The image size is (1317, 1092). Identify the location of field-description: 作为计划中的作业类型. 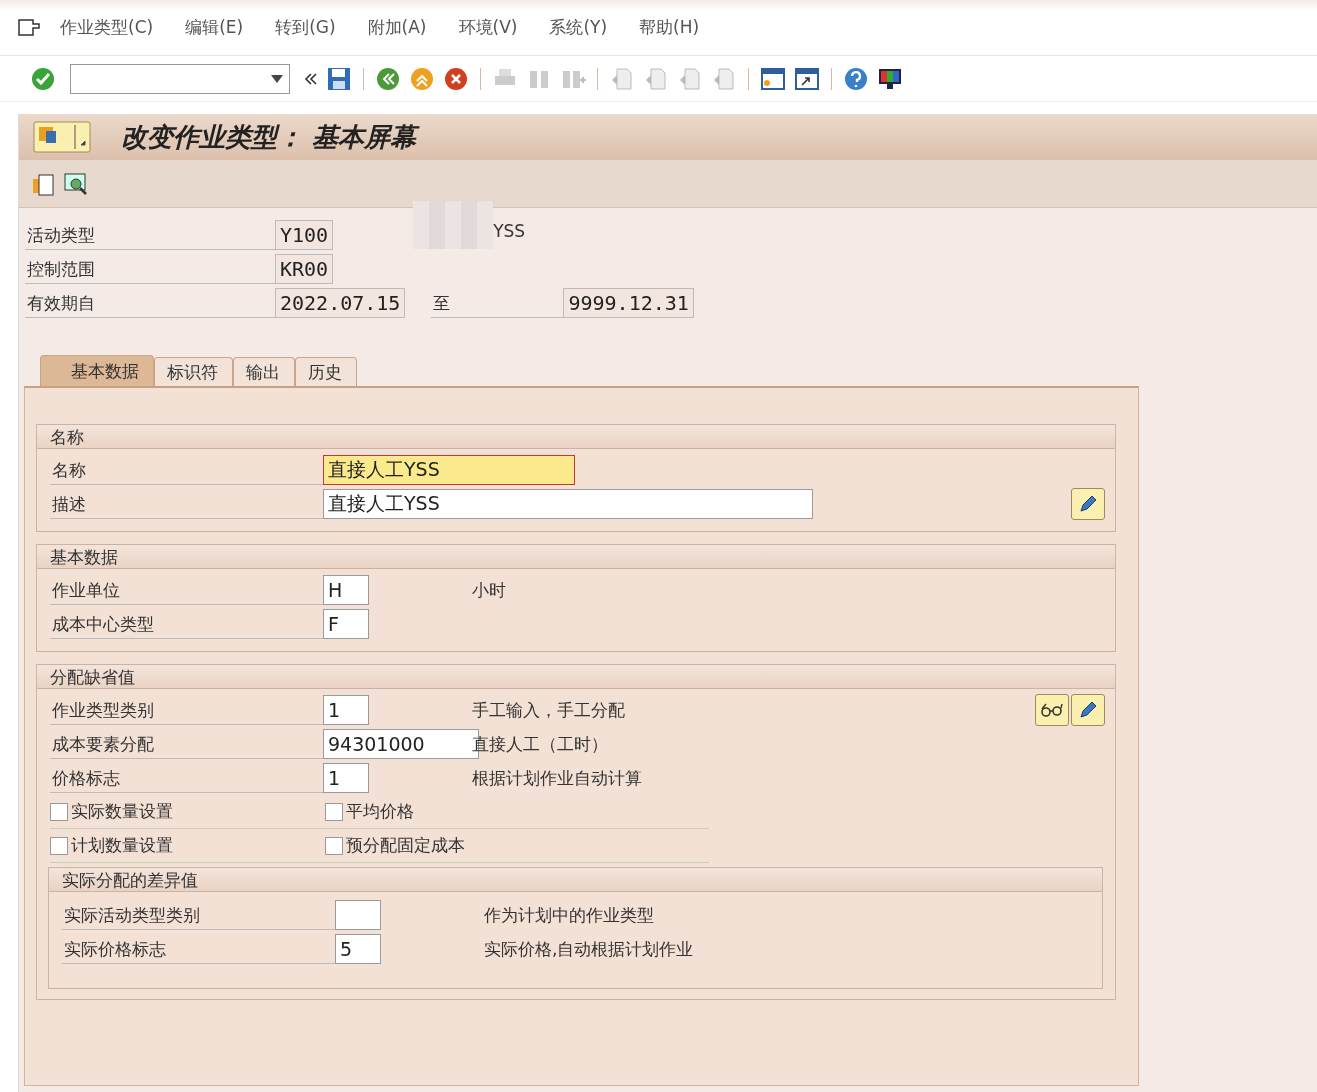
(569, 915).